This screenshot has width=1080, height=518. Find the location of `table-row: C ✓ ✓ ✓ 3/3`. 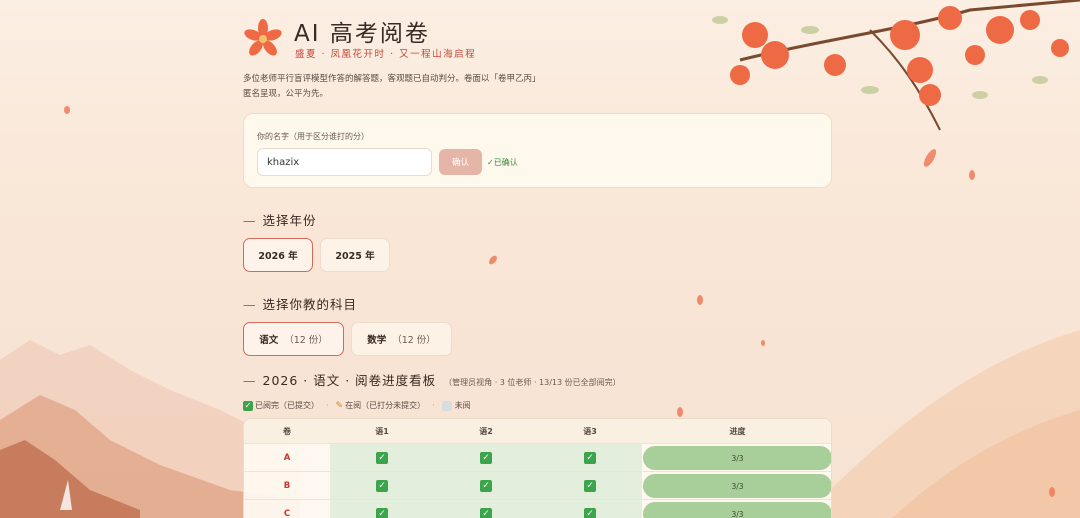

table-row: C ✓ ✓ ✓ 3/3 is located at coordinates (537, 508).